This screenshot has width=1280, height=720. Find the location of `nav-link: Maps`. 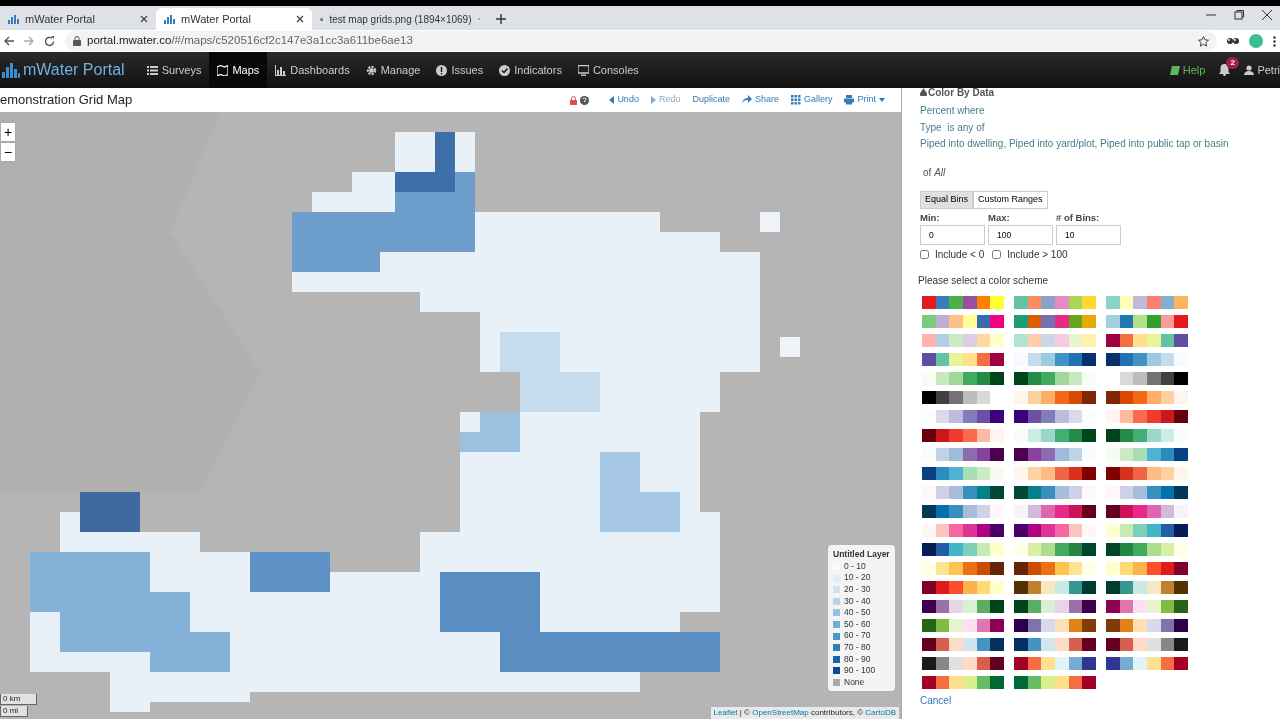

nav-link: Maps is located at coordinates (238, 70).